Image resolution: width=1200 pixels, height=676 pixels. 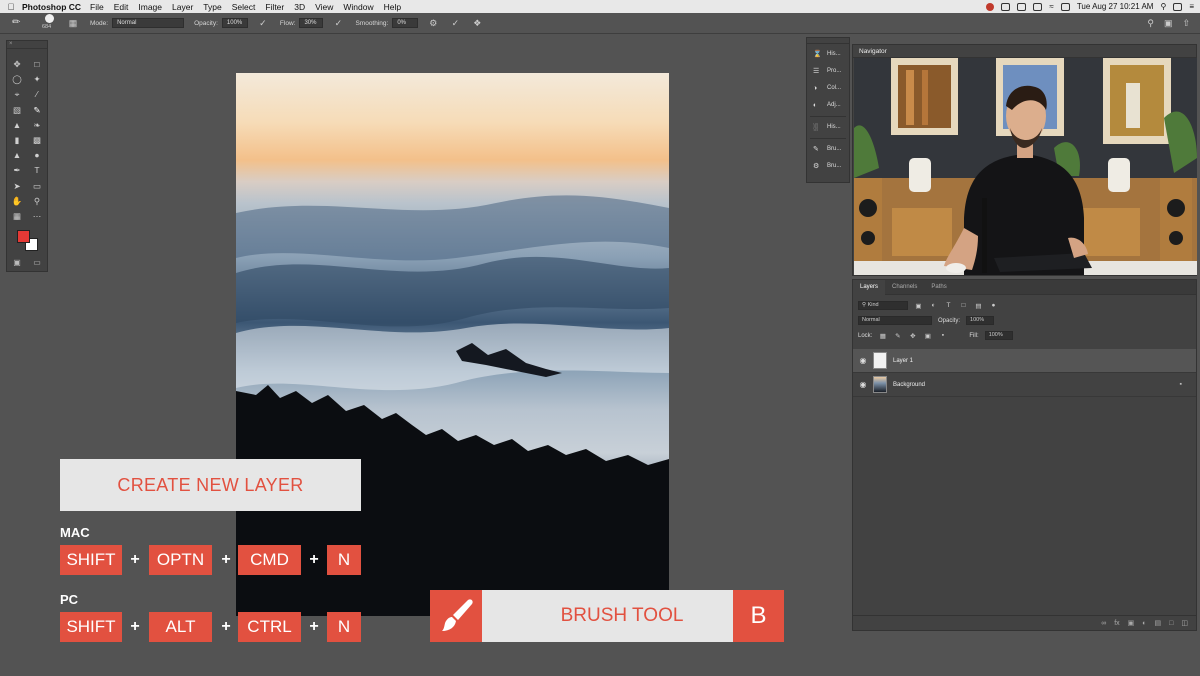 What do you see at coordinates (150, 7) in the screenshot?
I see `menu-image: Image` at bounding box center [150, 7].